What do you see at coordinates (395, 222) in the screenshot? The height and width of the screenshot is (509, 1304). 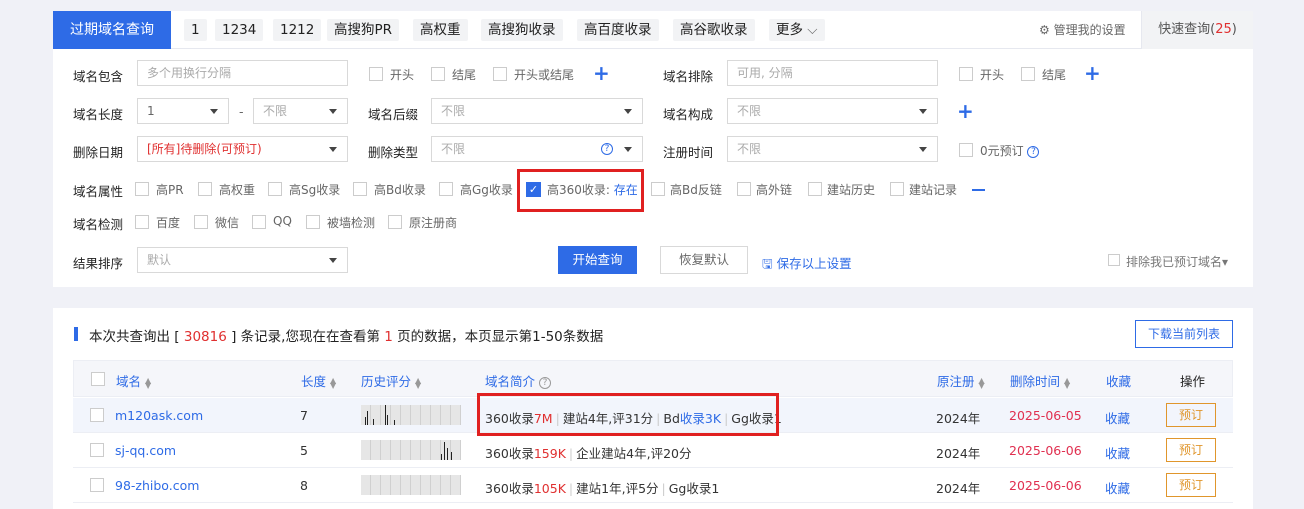 I see `detect-registrar-checkbox` at bounding box center [395, 222].